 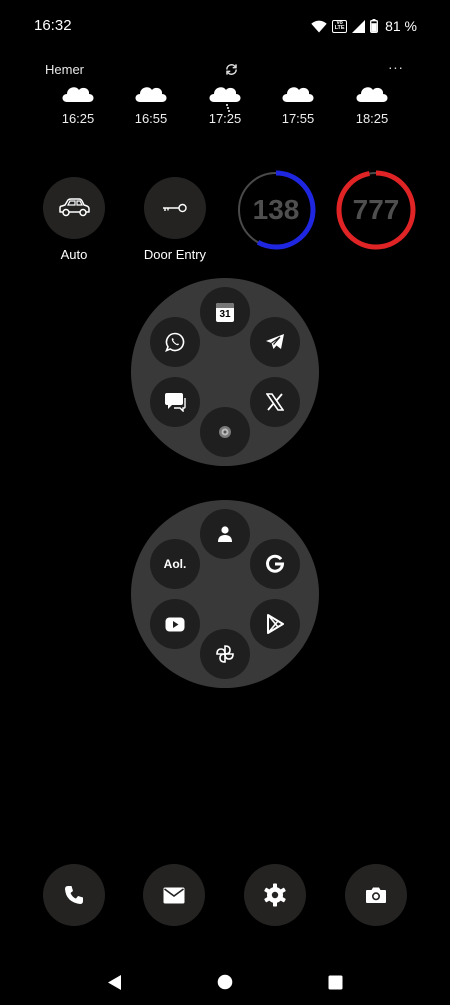 What do you see at coordinates (225, 26) in the screenshot?
I see `status-bar: 16:32 Vo LTE 81 %` at bounding box center [225, 26].